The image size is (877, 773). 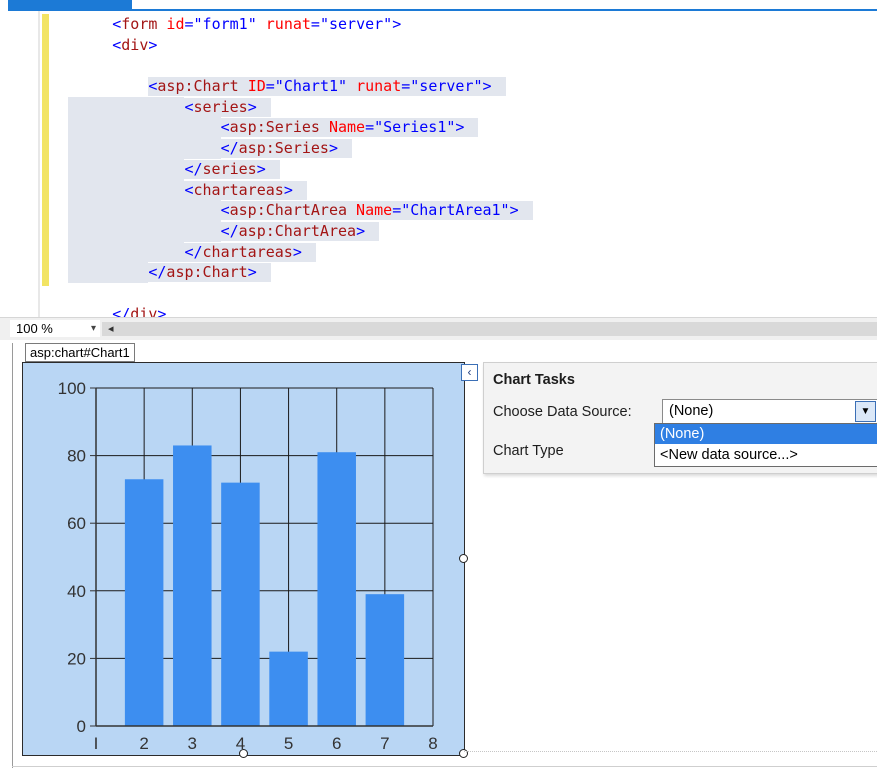 I want to click on y-tick-label: 100, so click(x=72, y=388).